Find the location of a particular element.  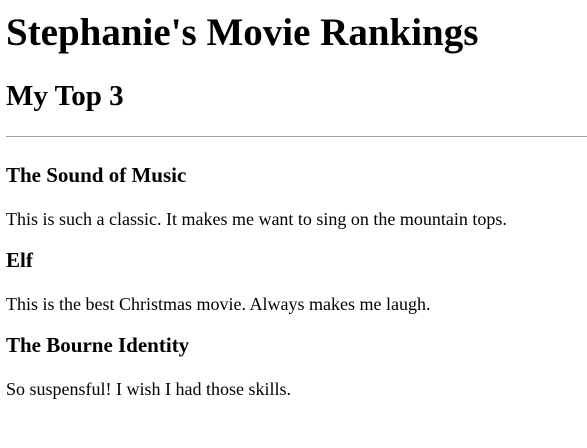

page-subtitle: My Top 3 is located at coordinates (65, 95).